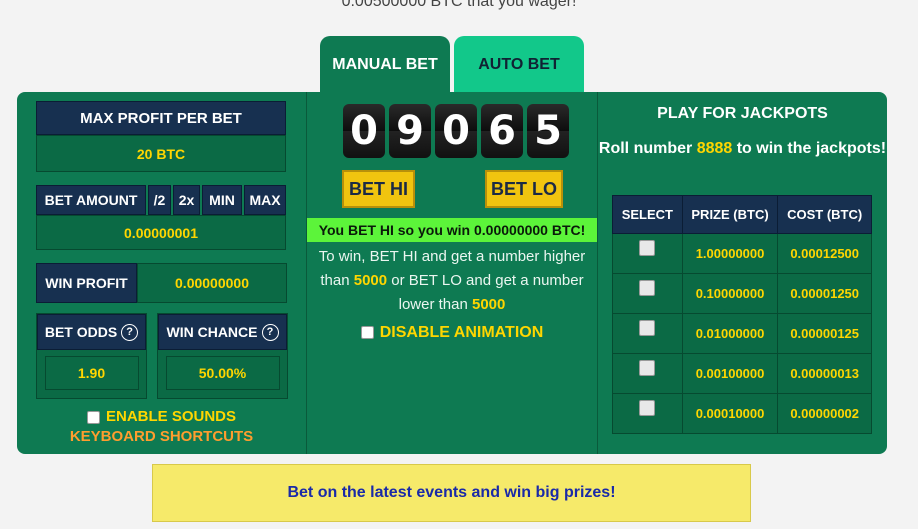 This screenshot has width=918, height=529. I want to click on jackpot-cost: 0.00000125, so click(824, 333).